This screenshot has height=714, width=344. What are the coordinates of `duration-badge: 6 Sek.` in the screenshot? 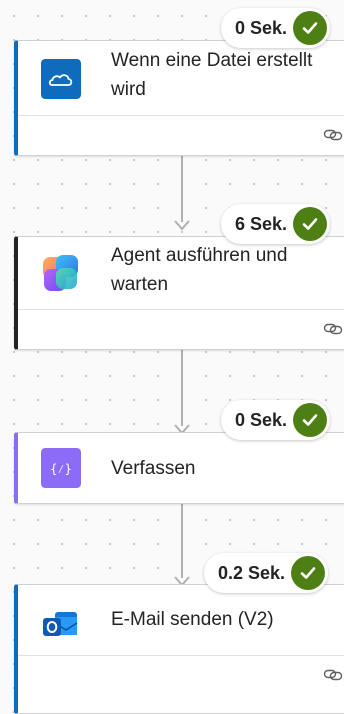 It's located at (276, 224).